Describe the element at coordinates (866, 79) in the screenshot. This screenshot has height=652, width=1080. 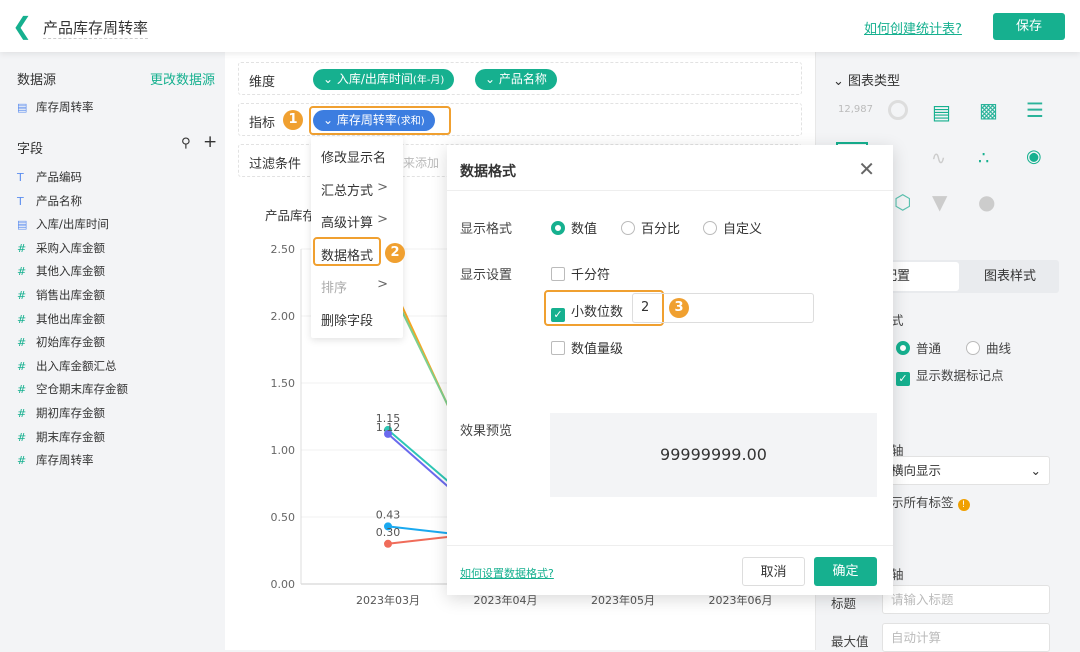
I see `chart-type-header: ⌄ 图表类型` at that location.